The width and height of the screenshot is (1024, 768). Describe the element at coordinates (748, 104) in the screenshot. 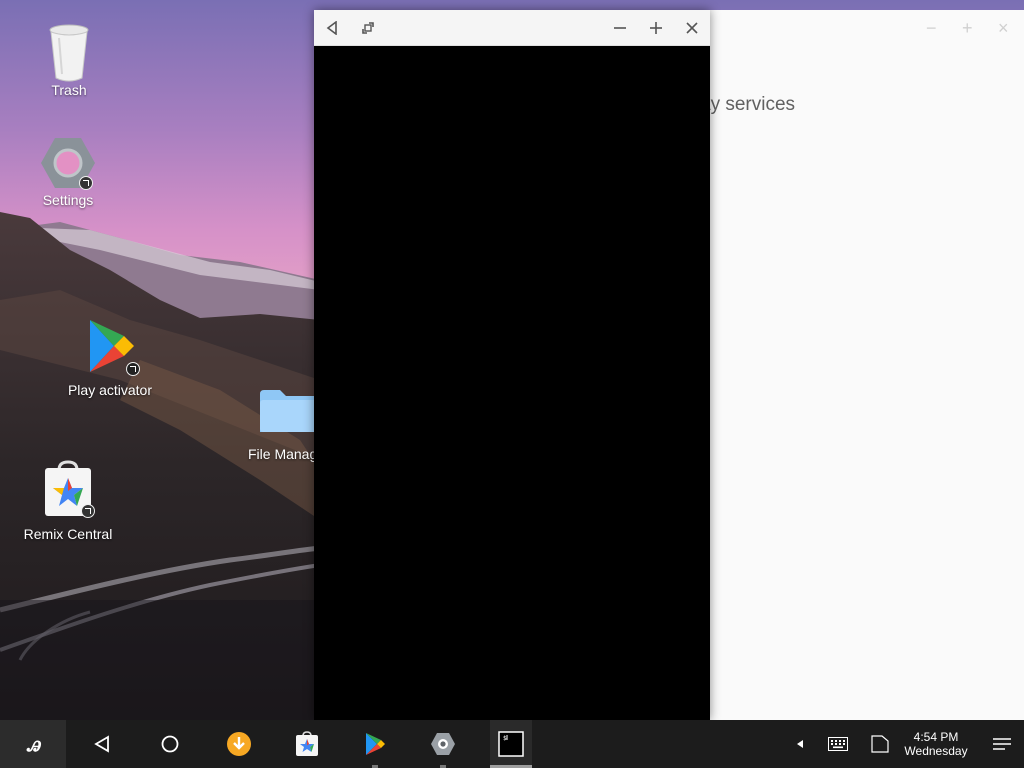

I see `background-window-text: ay services` at that location.